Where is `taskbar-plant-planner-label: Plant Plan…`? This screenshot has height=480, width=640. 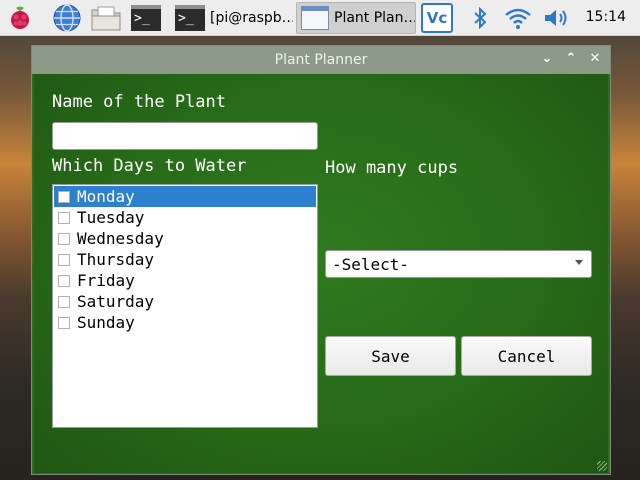
taskbar-plant-planner-label: Plant Plan… is located at coordinates (375, 18).